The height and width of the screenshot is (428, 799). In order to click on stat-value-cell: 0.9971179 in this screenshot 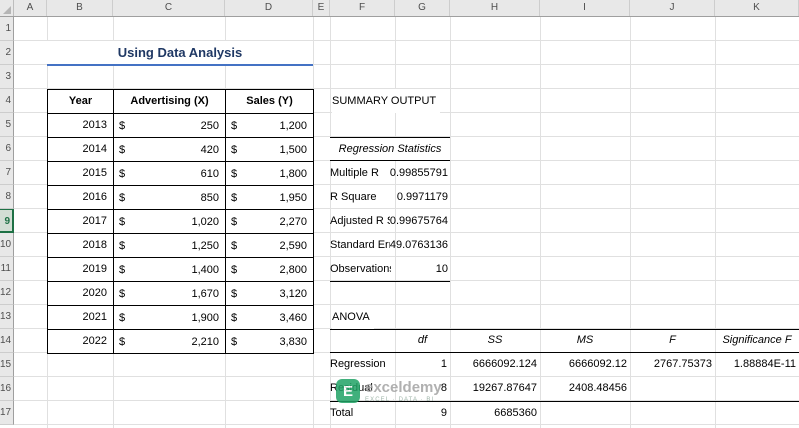, I will do `click(420, 197)`.